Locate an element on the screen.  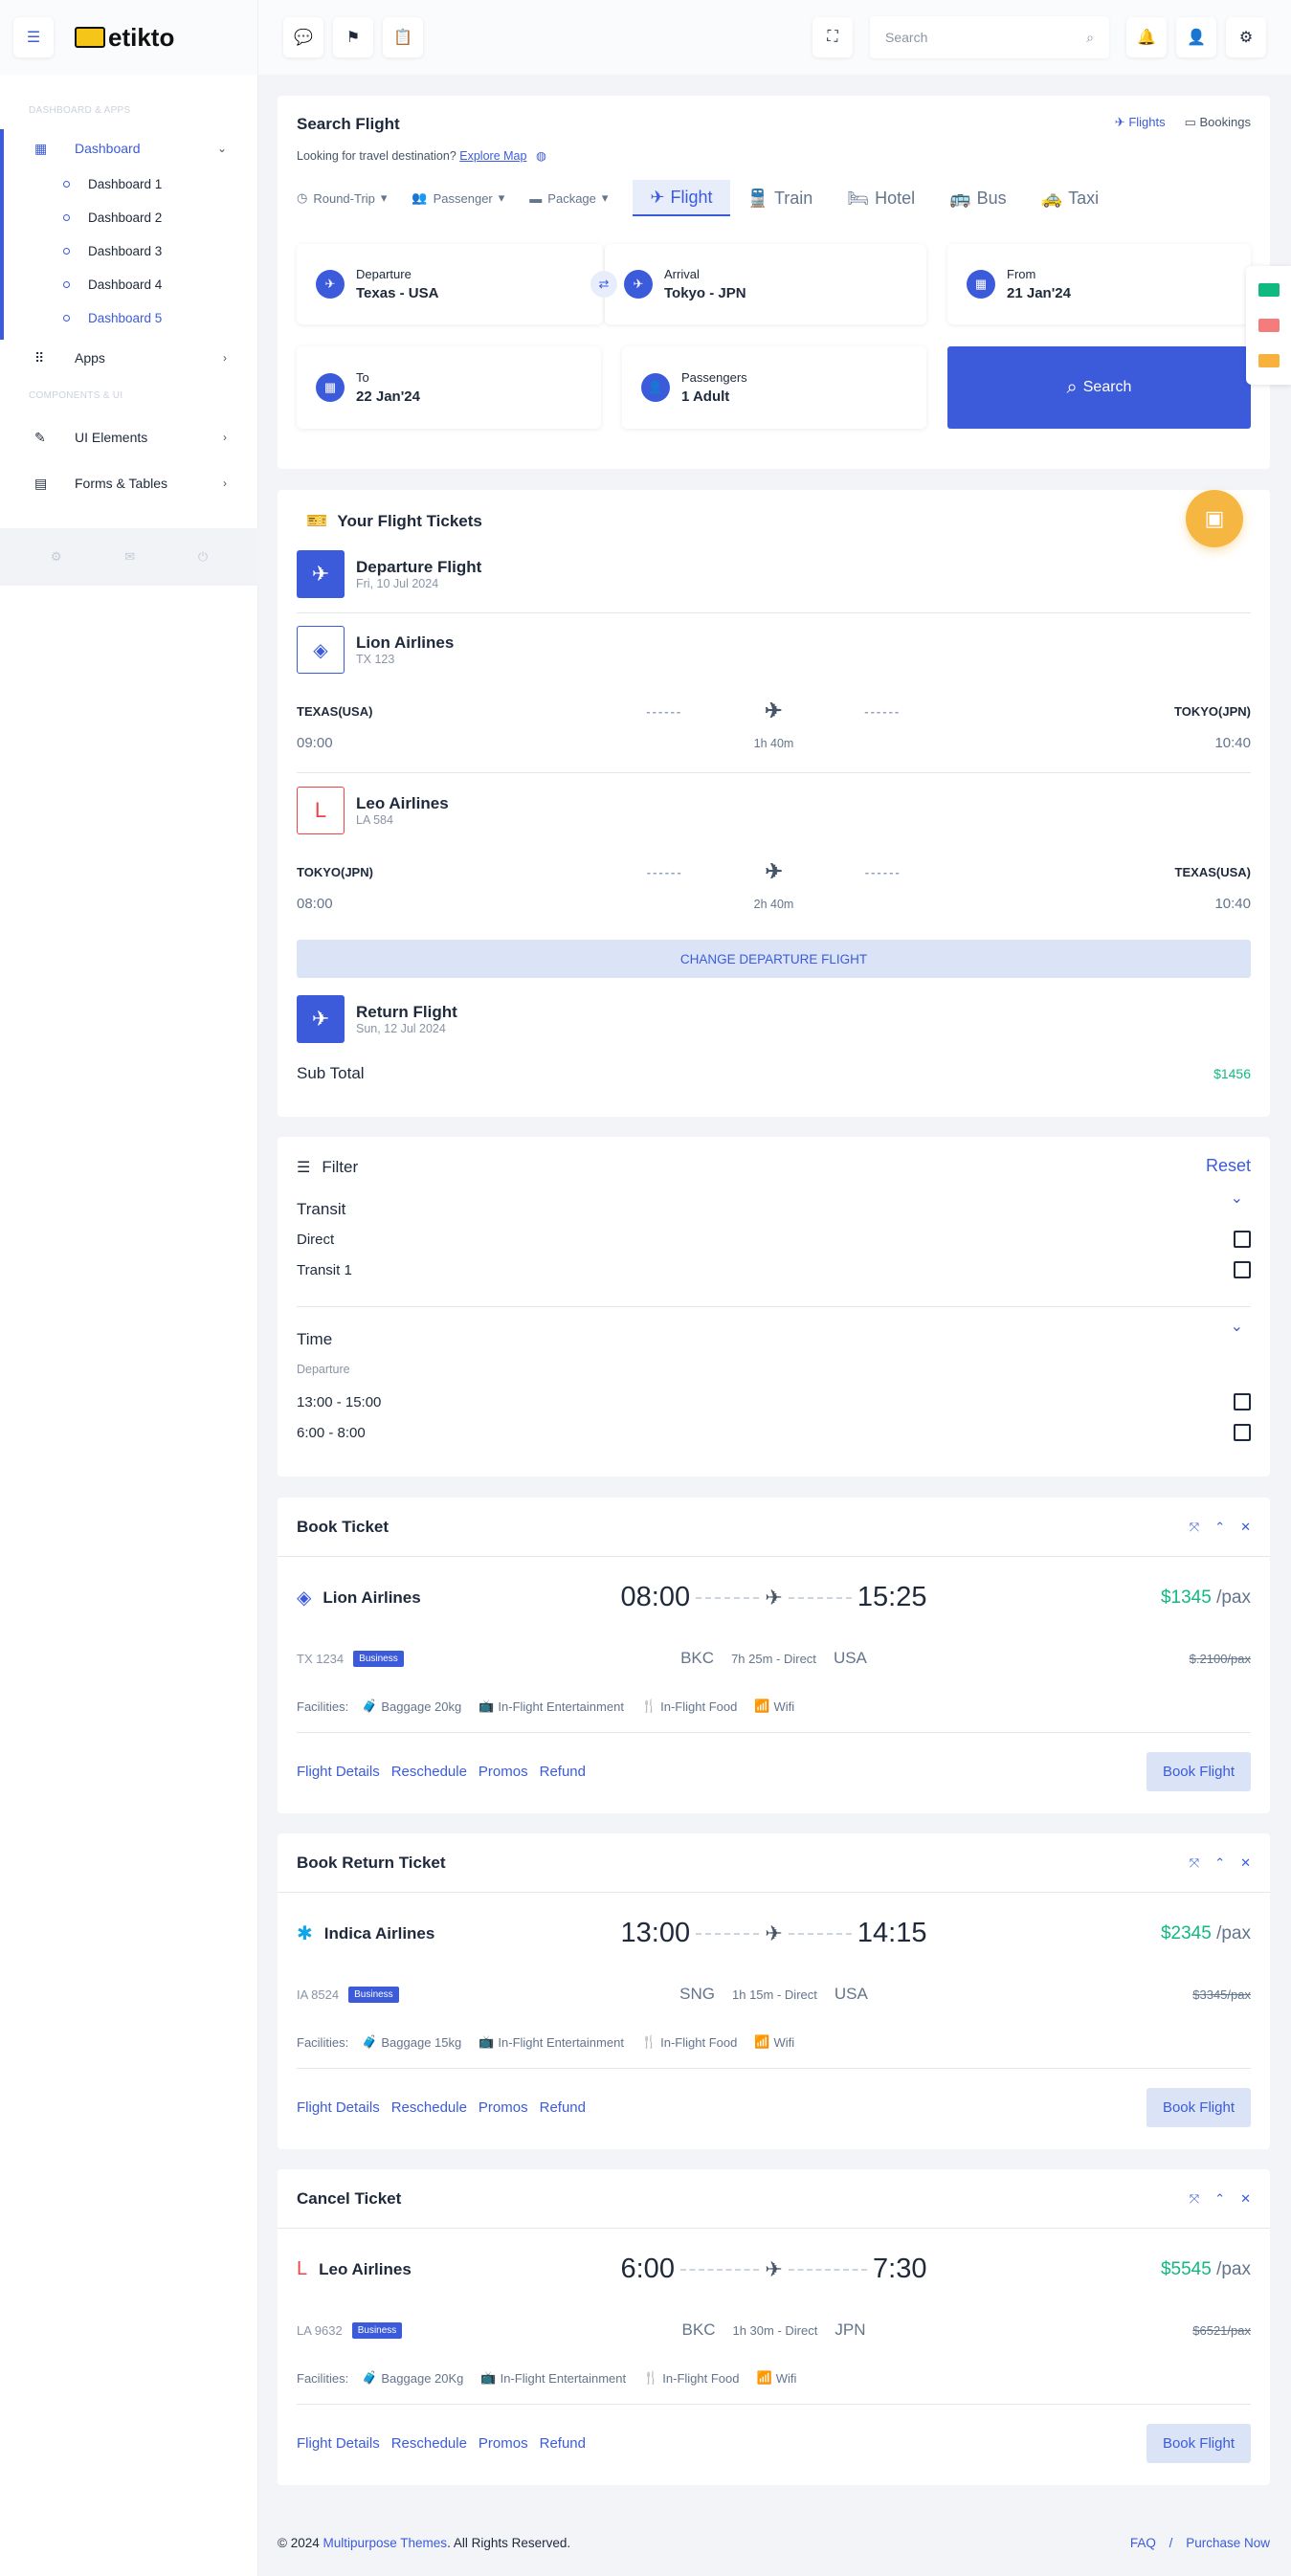
reset-button: Reset is located at coordinates (1228, 1166).